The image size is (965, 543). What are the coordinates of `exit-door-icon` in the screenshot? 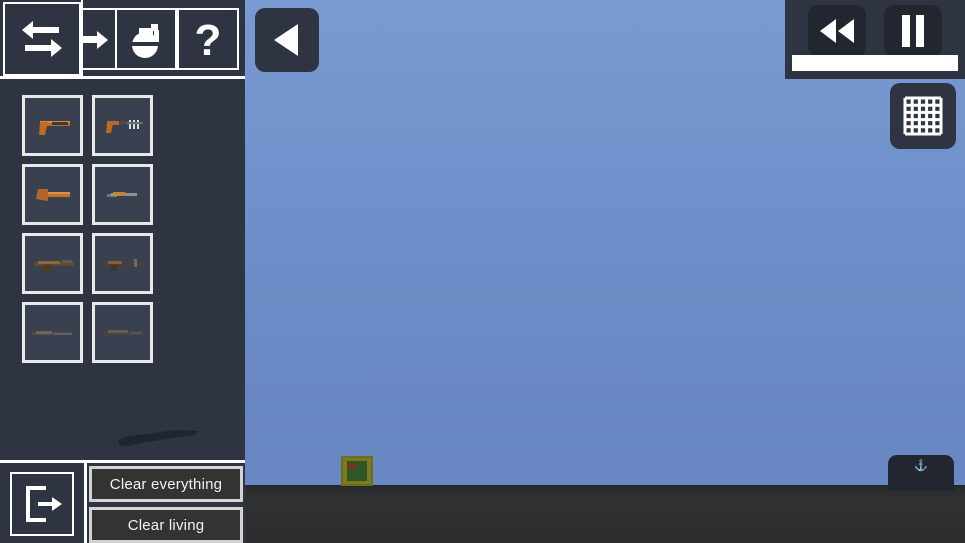 It's located at (42, 504).